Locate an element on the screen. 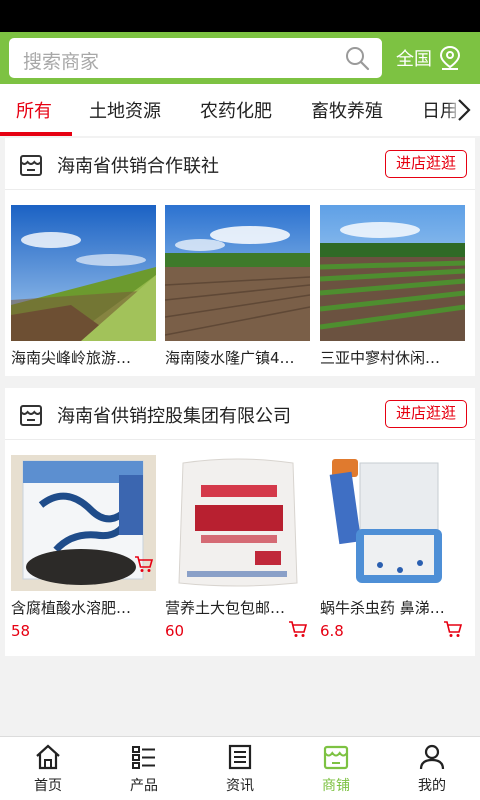 The width and height of the screenshot is (480, 800). bottom-navigation: 首页 产品 资讯 商铺 我的 is located at coordinates (240, 768).